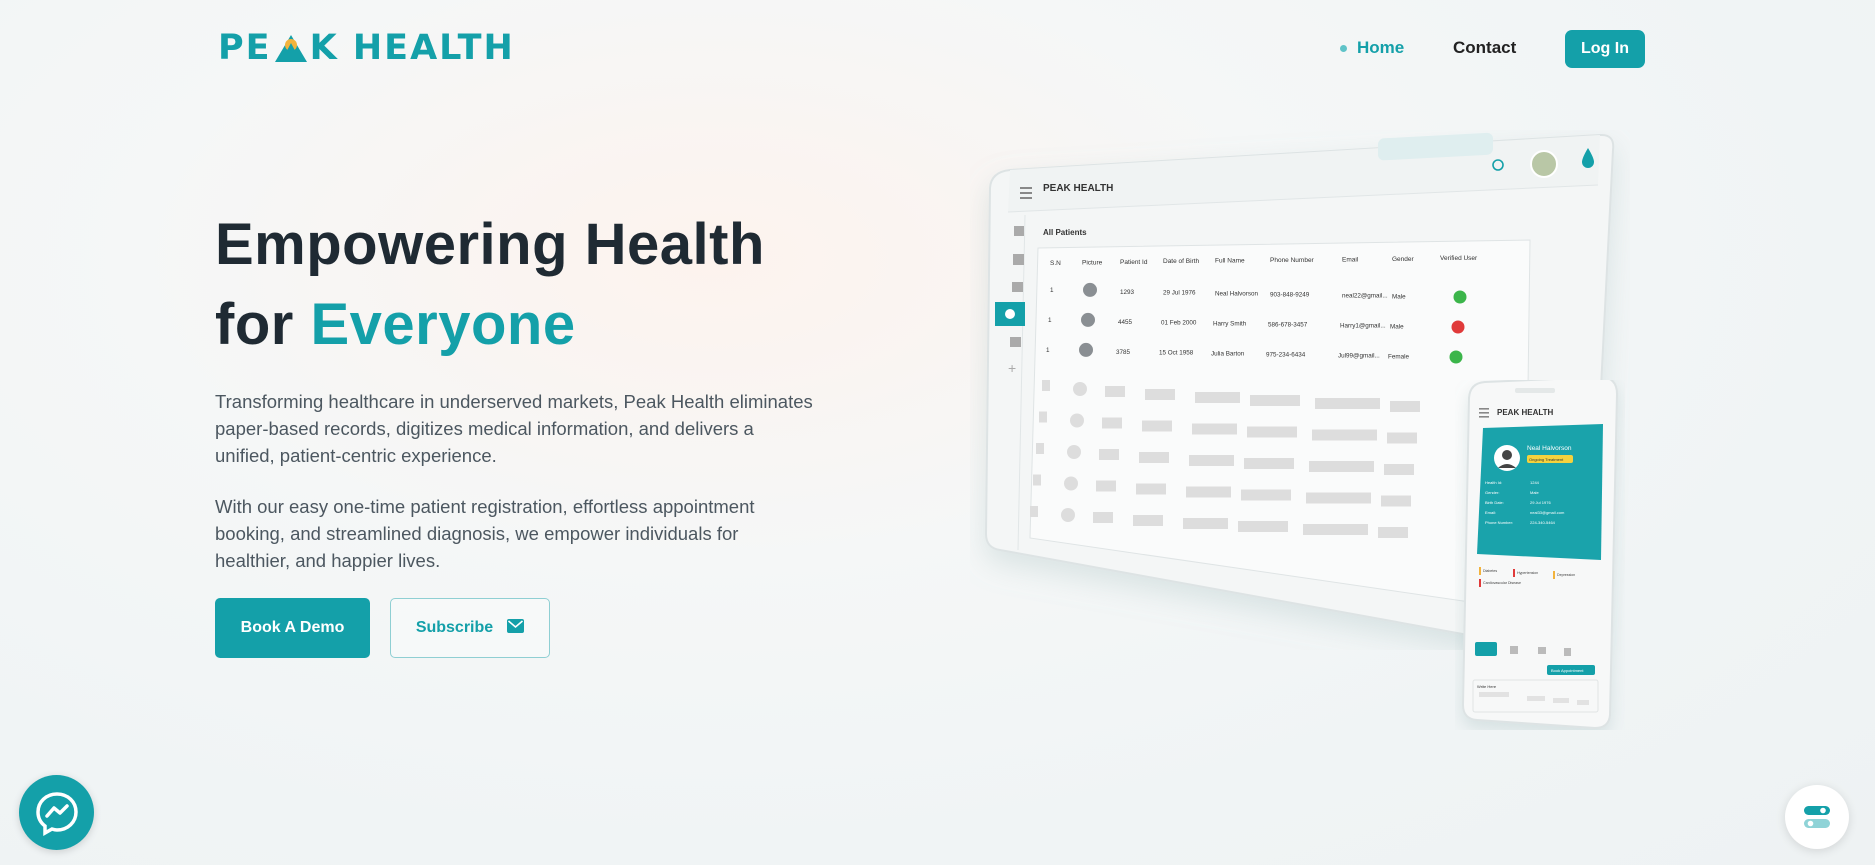 Image resolution: width=1875 pixels, height=865 pixels. I want to click on tablet-dashboard-icon, so click(1018, 259).